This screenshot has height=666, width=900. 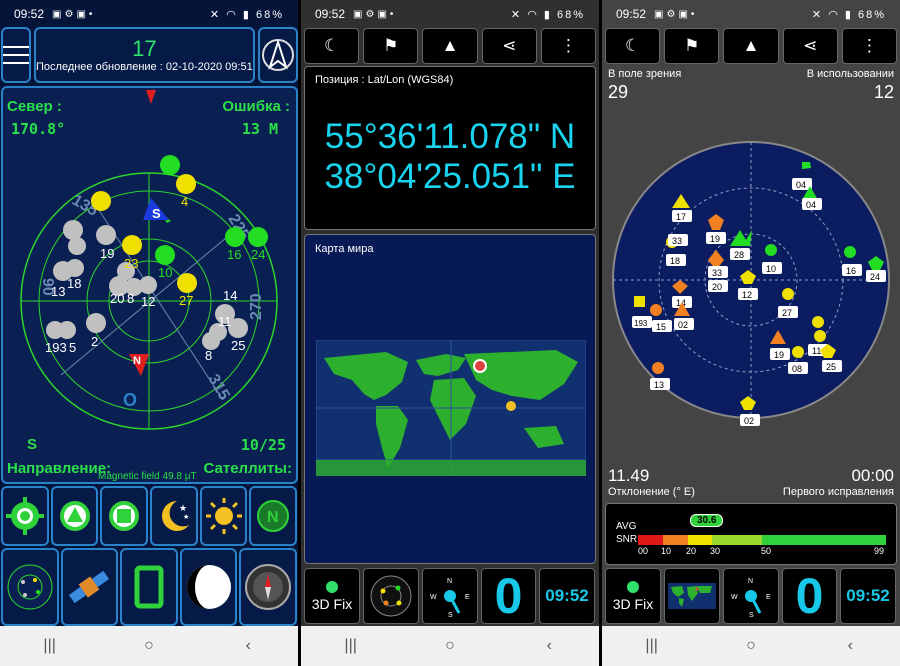 I want to click on sky-sat-04: 04, so click(x=801, y=185).